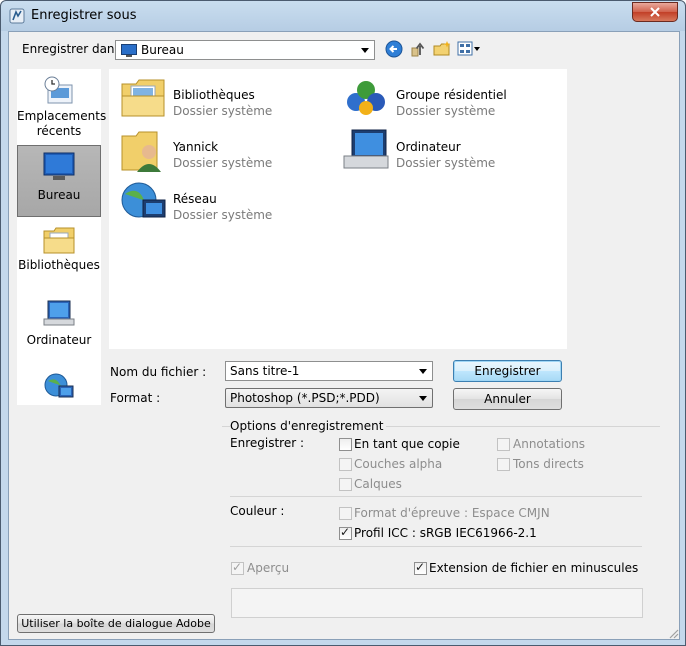 This screenshot has width=686, height=646. Describe the element at coordinates (59, 181) in the screenshot. I see `place-desktop: Bureau` at that location.